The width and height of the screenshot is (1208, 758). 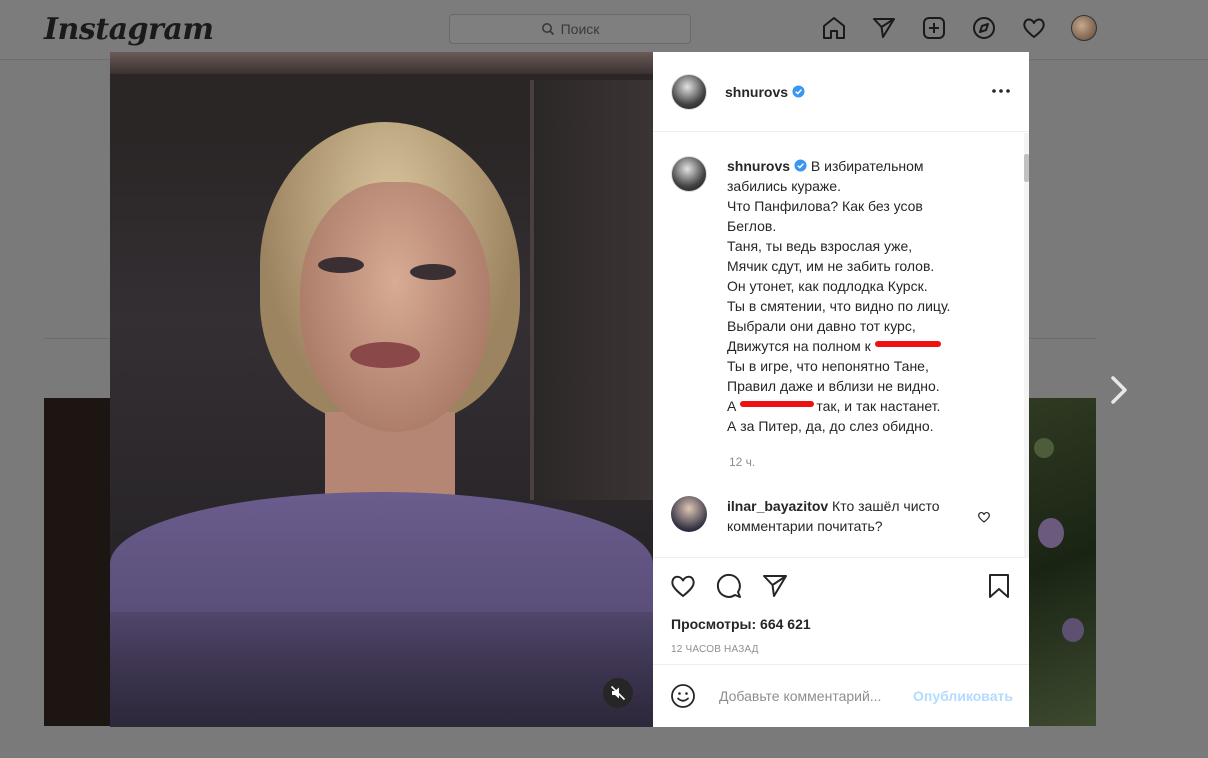 I want to click on like-heart-icon, so click(x=683, y=586).